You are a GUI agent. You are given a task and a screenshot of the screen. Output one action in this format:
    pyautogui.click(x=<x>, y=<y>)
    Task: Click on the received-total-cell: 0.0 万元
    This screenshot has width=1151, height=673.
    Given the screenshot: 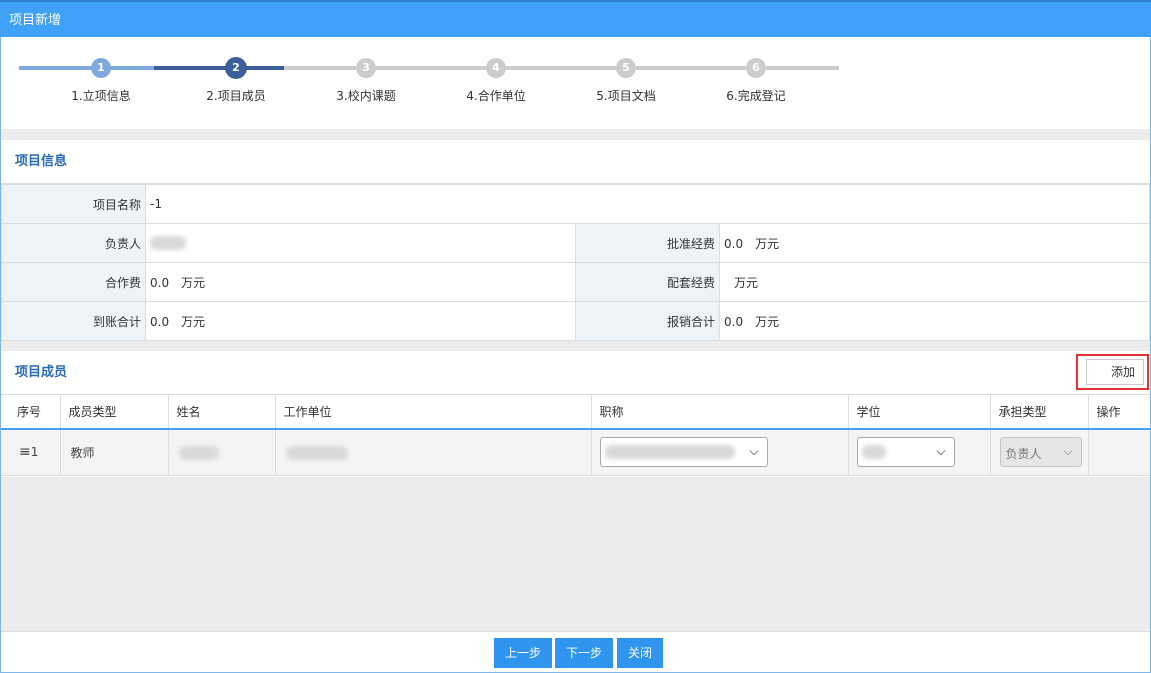 What is the action you would take?
    pyautogui.click(x=360, y=321)
    